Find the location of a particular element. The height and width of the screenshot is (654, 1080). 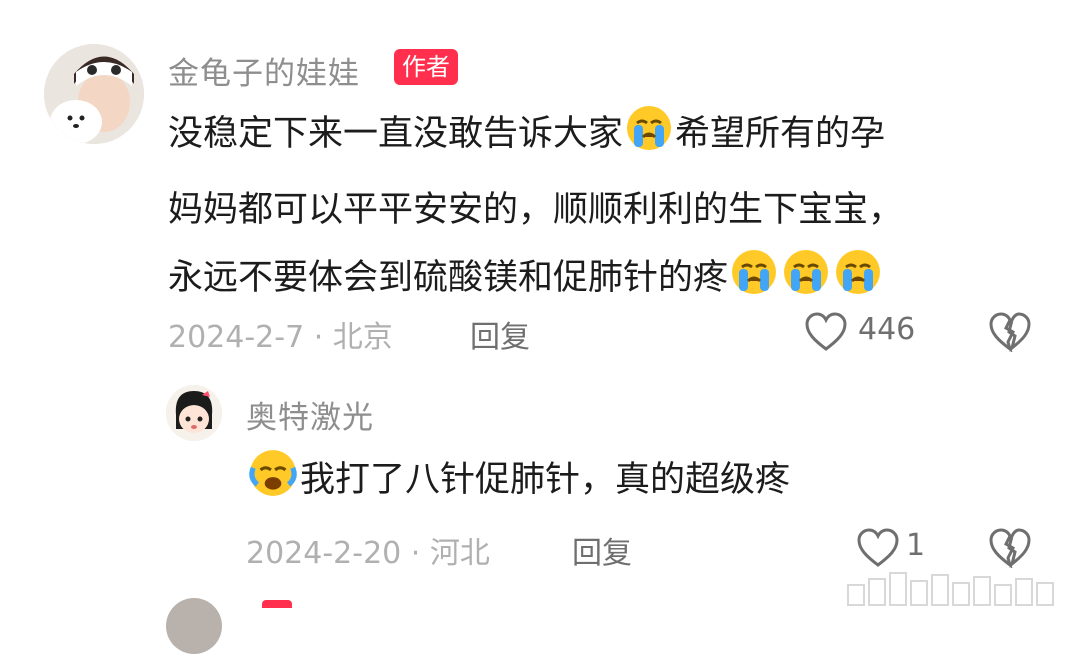

next-comment-avatar is located at coordinates (194, 626).